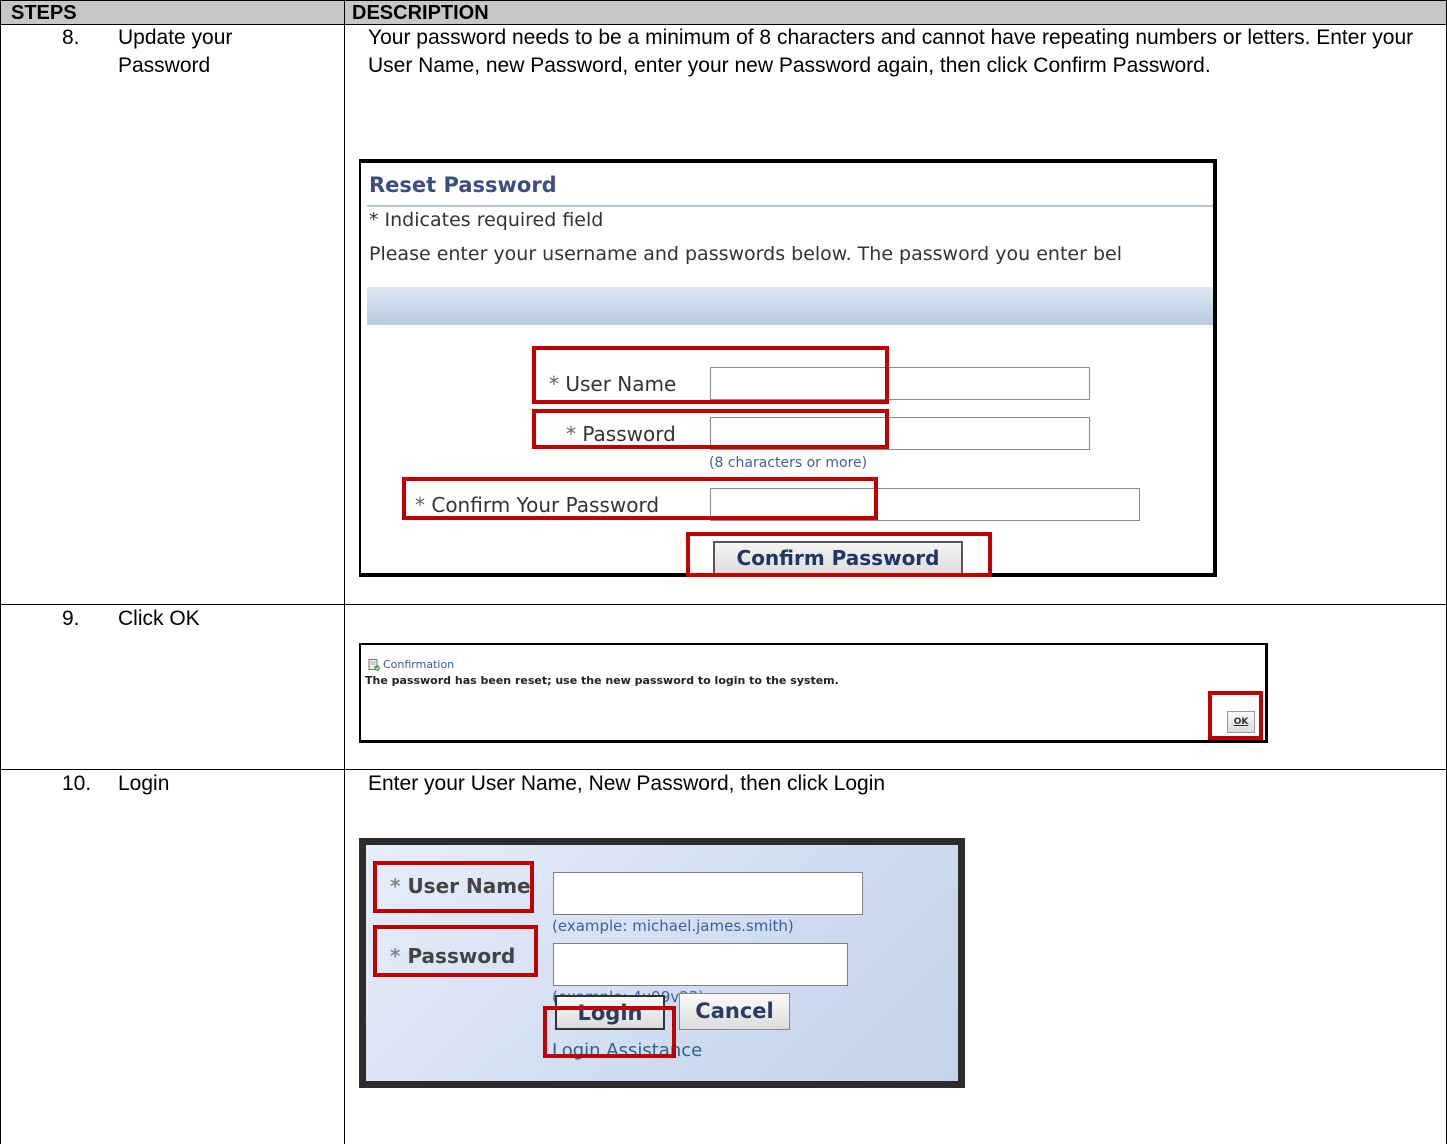 This screenshot has width=1447, height=1144. Describe the element at coordinates (453, 887) in the screenshot. I see `highlight-login-user-name` at that location.